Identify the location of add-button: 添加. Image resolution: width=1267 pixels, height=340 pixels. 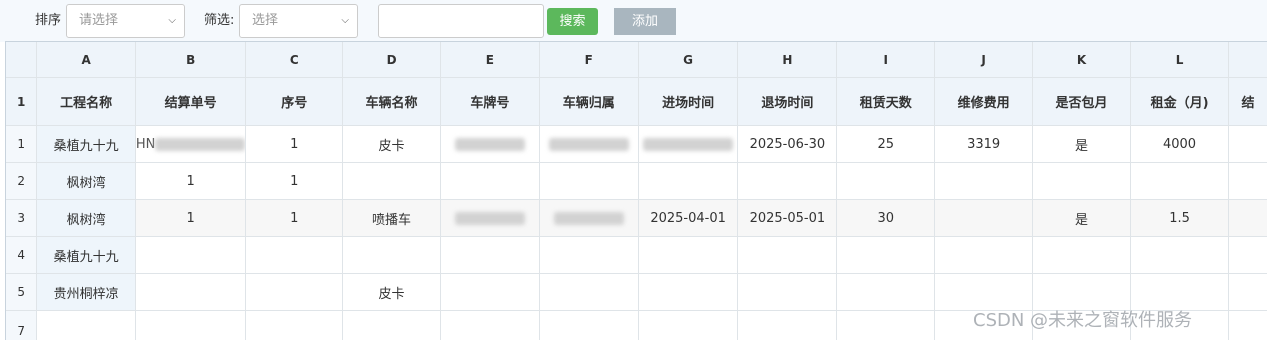
(645, 21).